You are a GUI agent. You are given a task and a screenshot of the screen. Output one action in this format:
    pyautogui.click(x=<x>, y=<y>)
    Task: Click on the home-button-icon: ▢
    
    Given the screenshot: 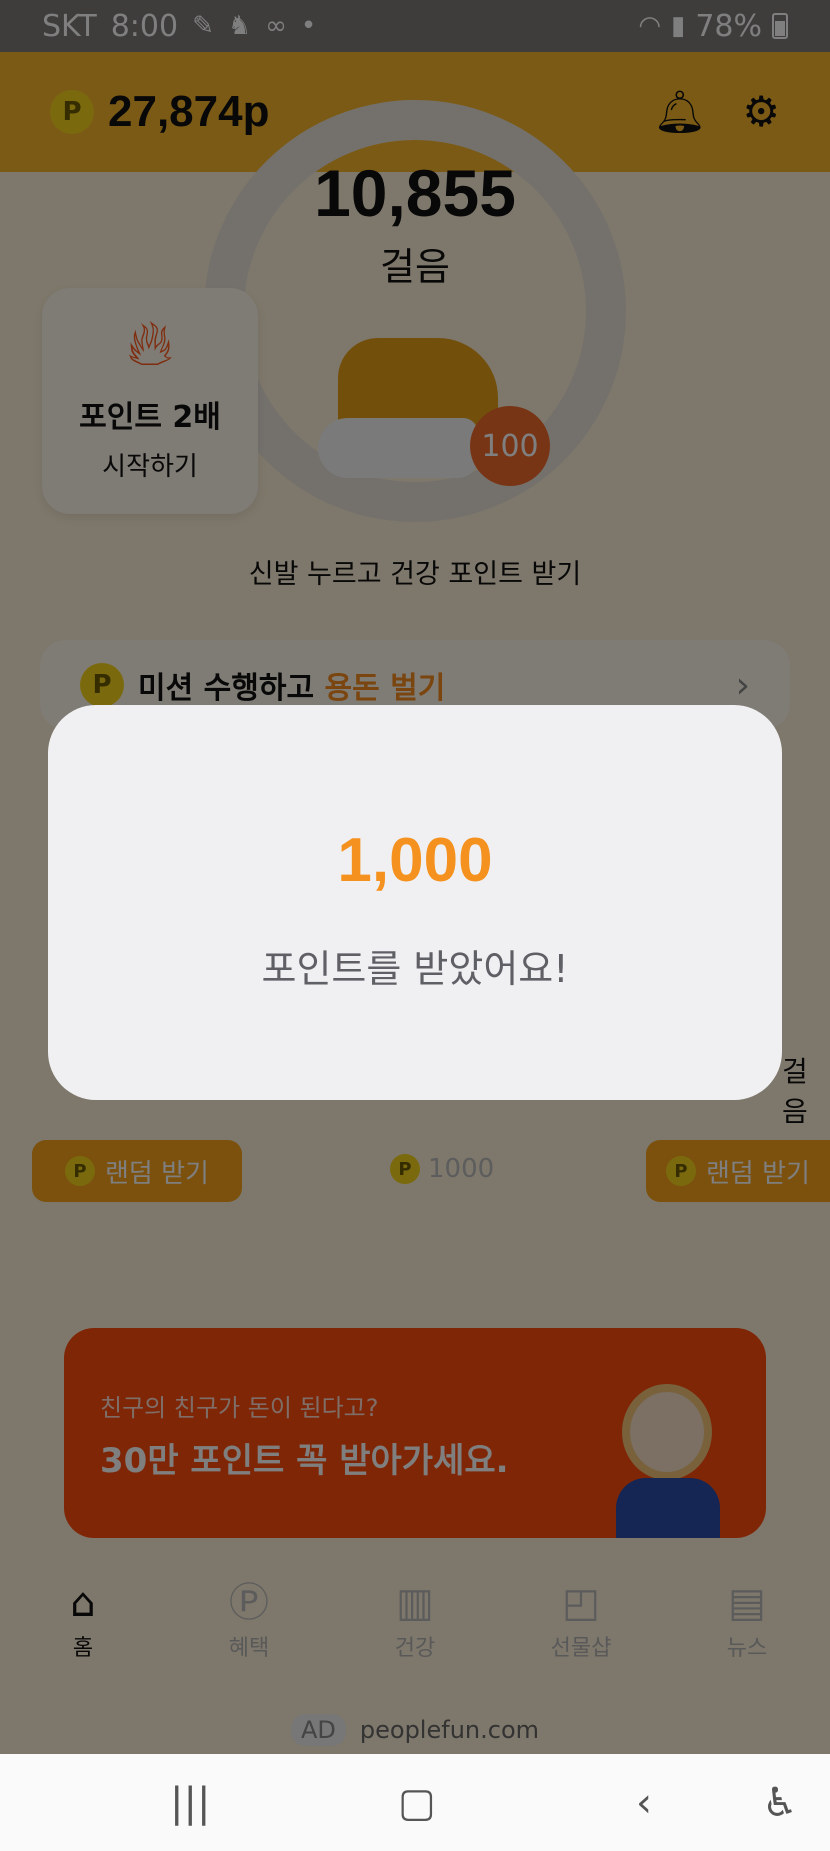 What is the action you would take?
    pyautogui.click(x=417, y=1803)
    